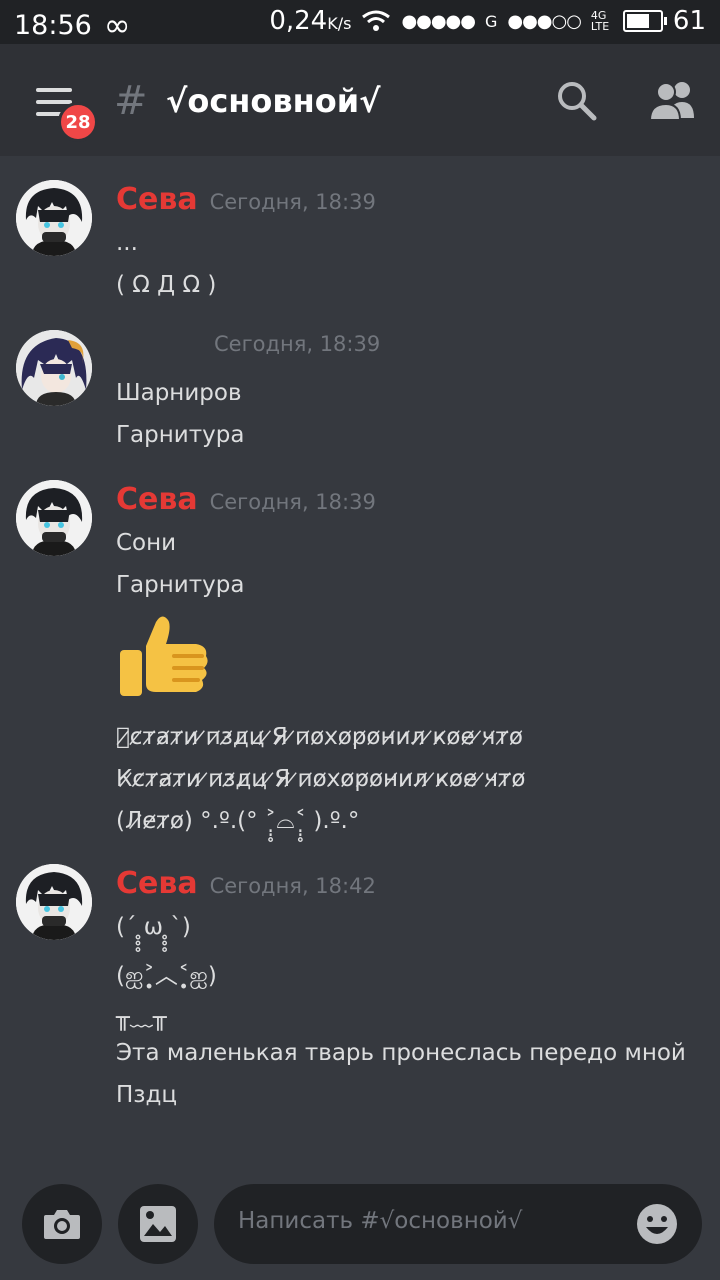  I want to click on message-composer: Написать #√основной√, so click(360, 1218).